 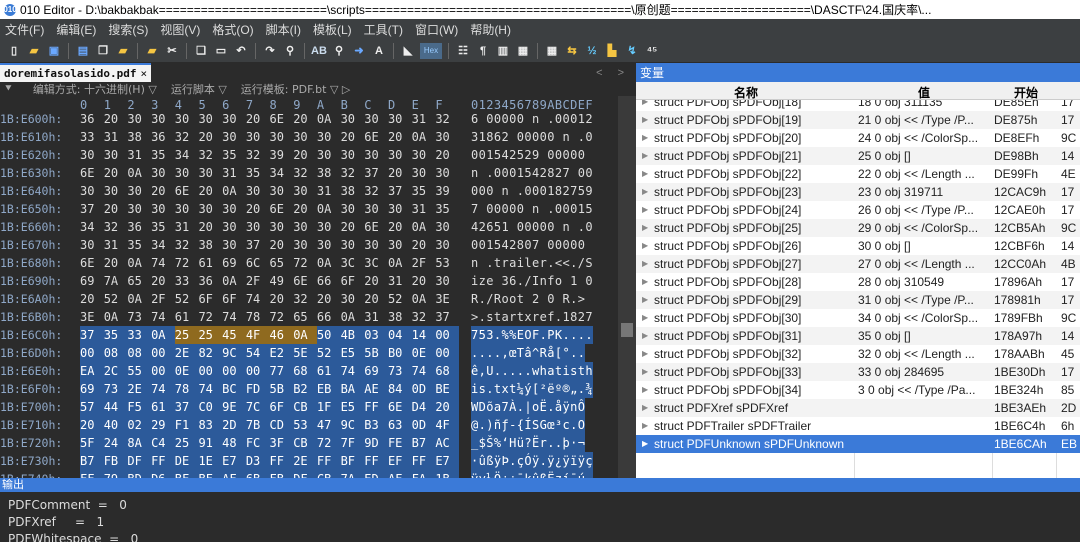 I want to click on calculator-icon: ▦, so click(x=552, y=51).